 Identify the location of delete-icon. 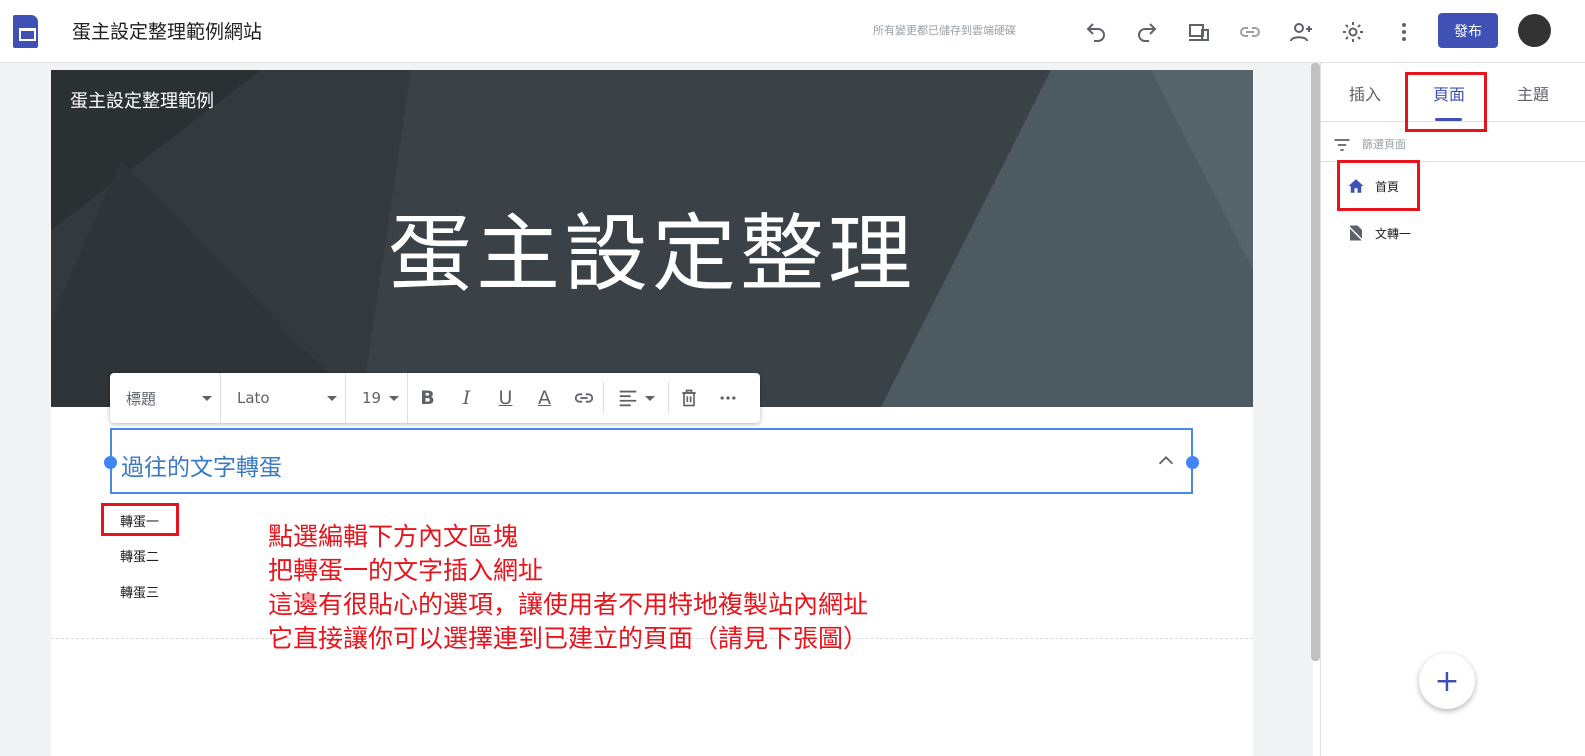
(688, 398).